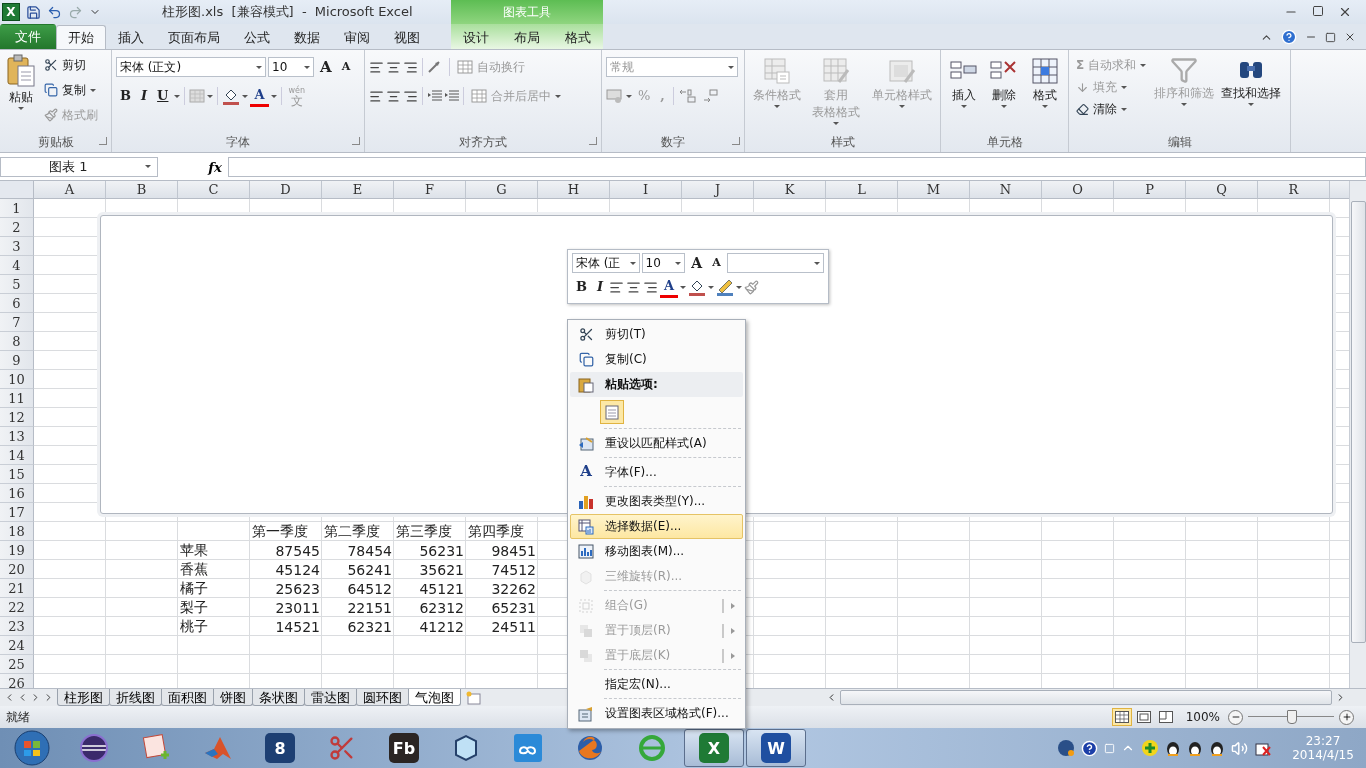 The width and height of the screenshot is (1366, 768). I want to click on column-header: G, so click(502, 190).